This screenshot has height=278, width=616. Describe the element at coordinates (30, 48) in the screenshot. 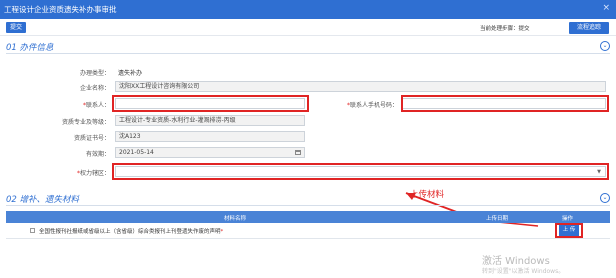

I see `section-case-info-title: 01 办件信息` at that location.